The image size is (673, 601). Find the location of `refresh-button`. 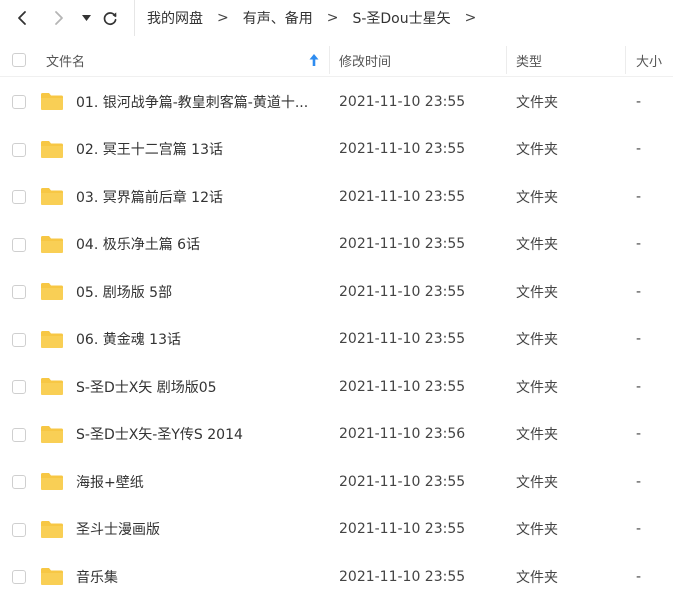

refresh-button is located at coordinates (110, 18).